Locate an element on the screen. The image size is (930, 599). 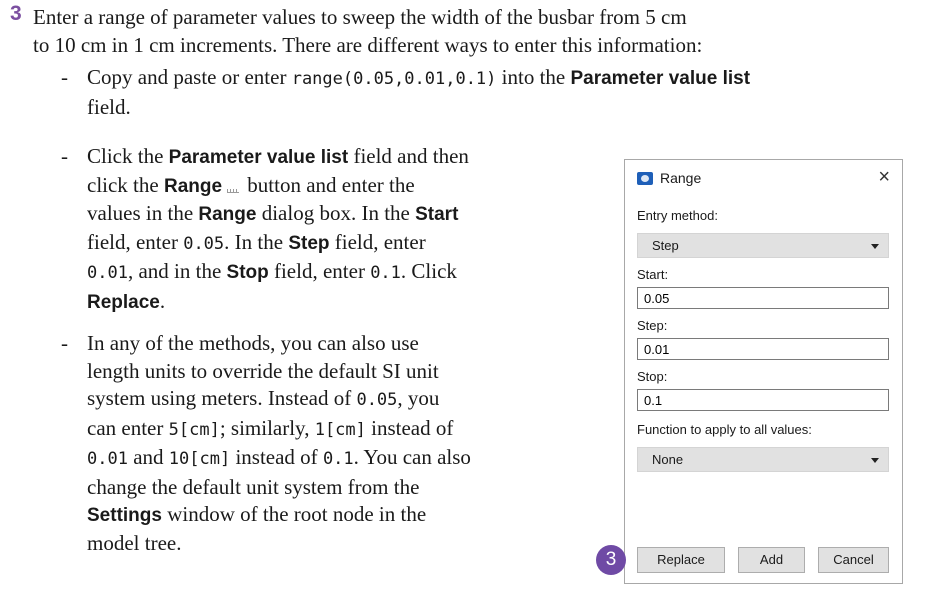
bullet-text: dialog box. In the is located at coordinates (336, 213).